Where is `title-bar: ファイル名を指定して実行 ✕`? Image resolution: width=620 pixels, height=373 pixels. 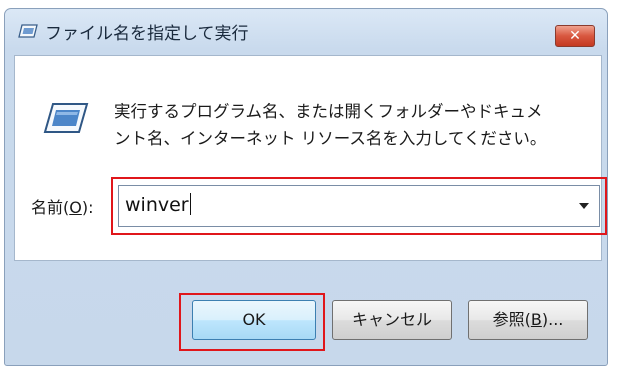
title-bar: ファイル名を指定して実行 ✕ is located at coordinates (306, 30).